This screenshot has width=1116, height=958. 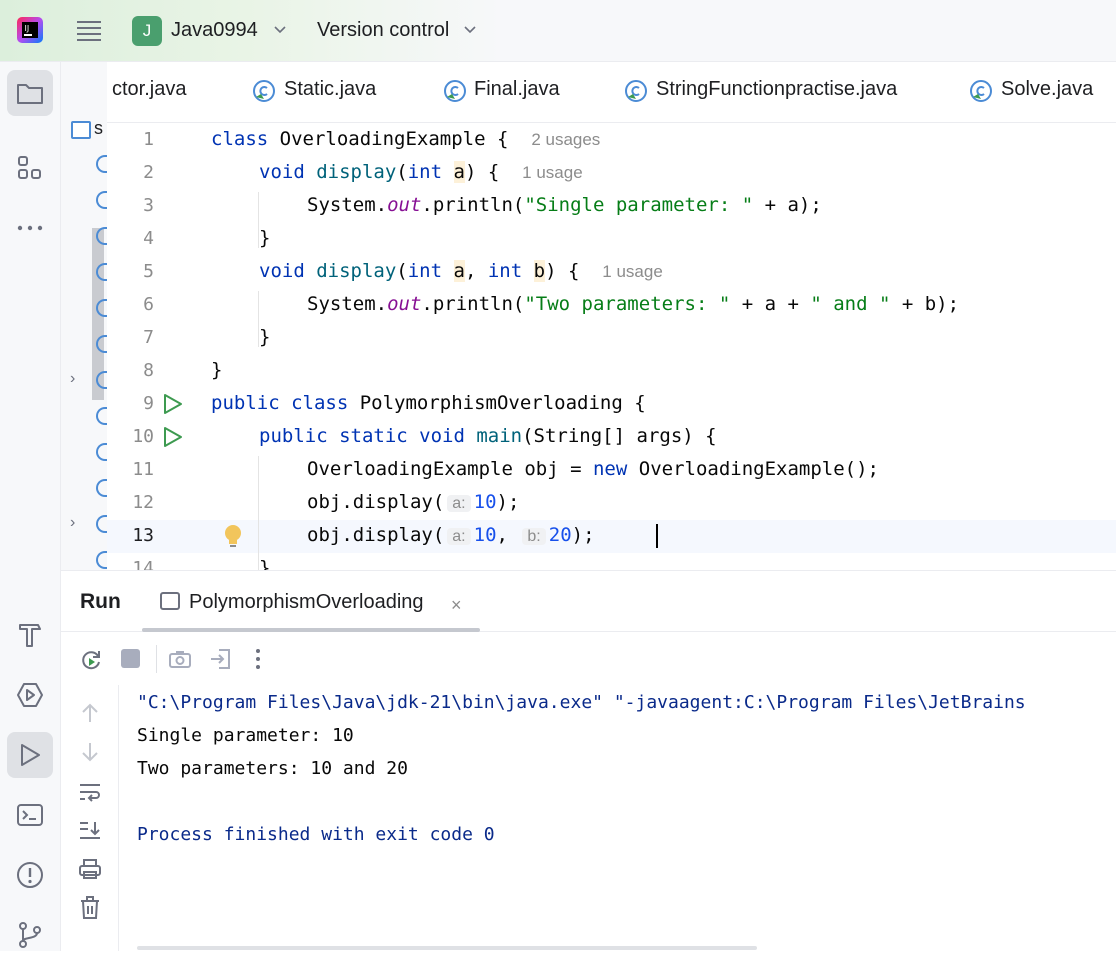 I want to click on camera-icon, so click(x=180, y=661).